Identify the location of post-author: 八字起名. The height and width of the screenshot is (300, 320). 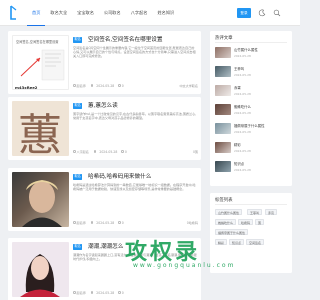
(83, 151).